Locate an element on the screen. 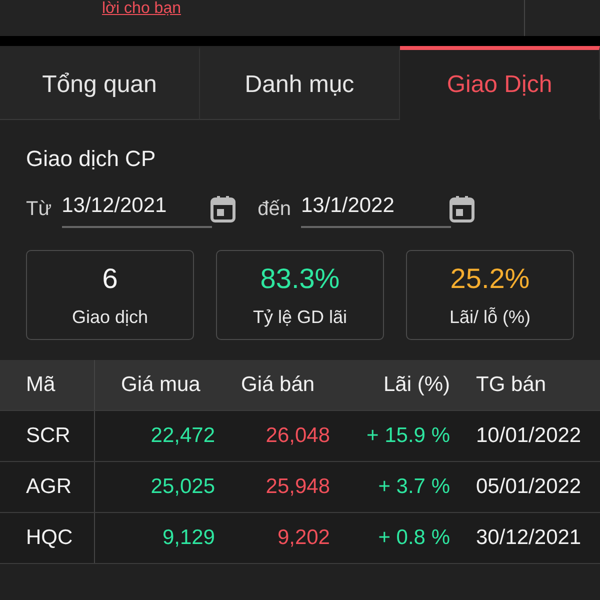 The image size is (600, 600). tab: Danh mục is located at coordinates (300, 83).